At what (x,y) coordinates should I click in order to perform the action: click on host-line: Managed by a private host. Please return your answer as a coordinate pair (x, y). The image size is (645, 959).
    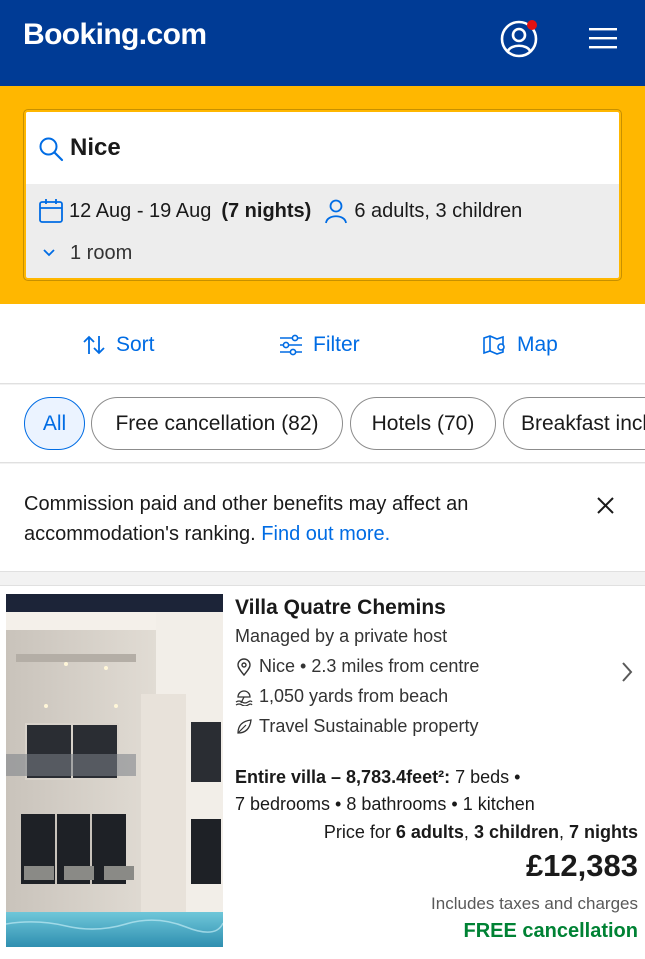
    Looking at the image, I should click on (341, 636).